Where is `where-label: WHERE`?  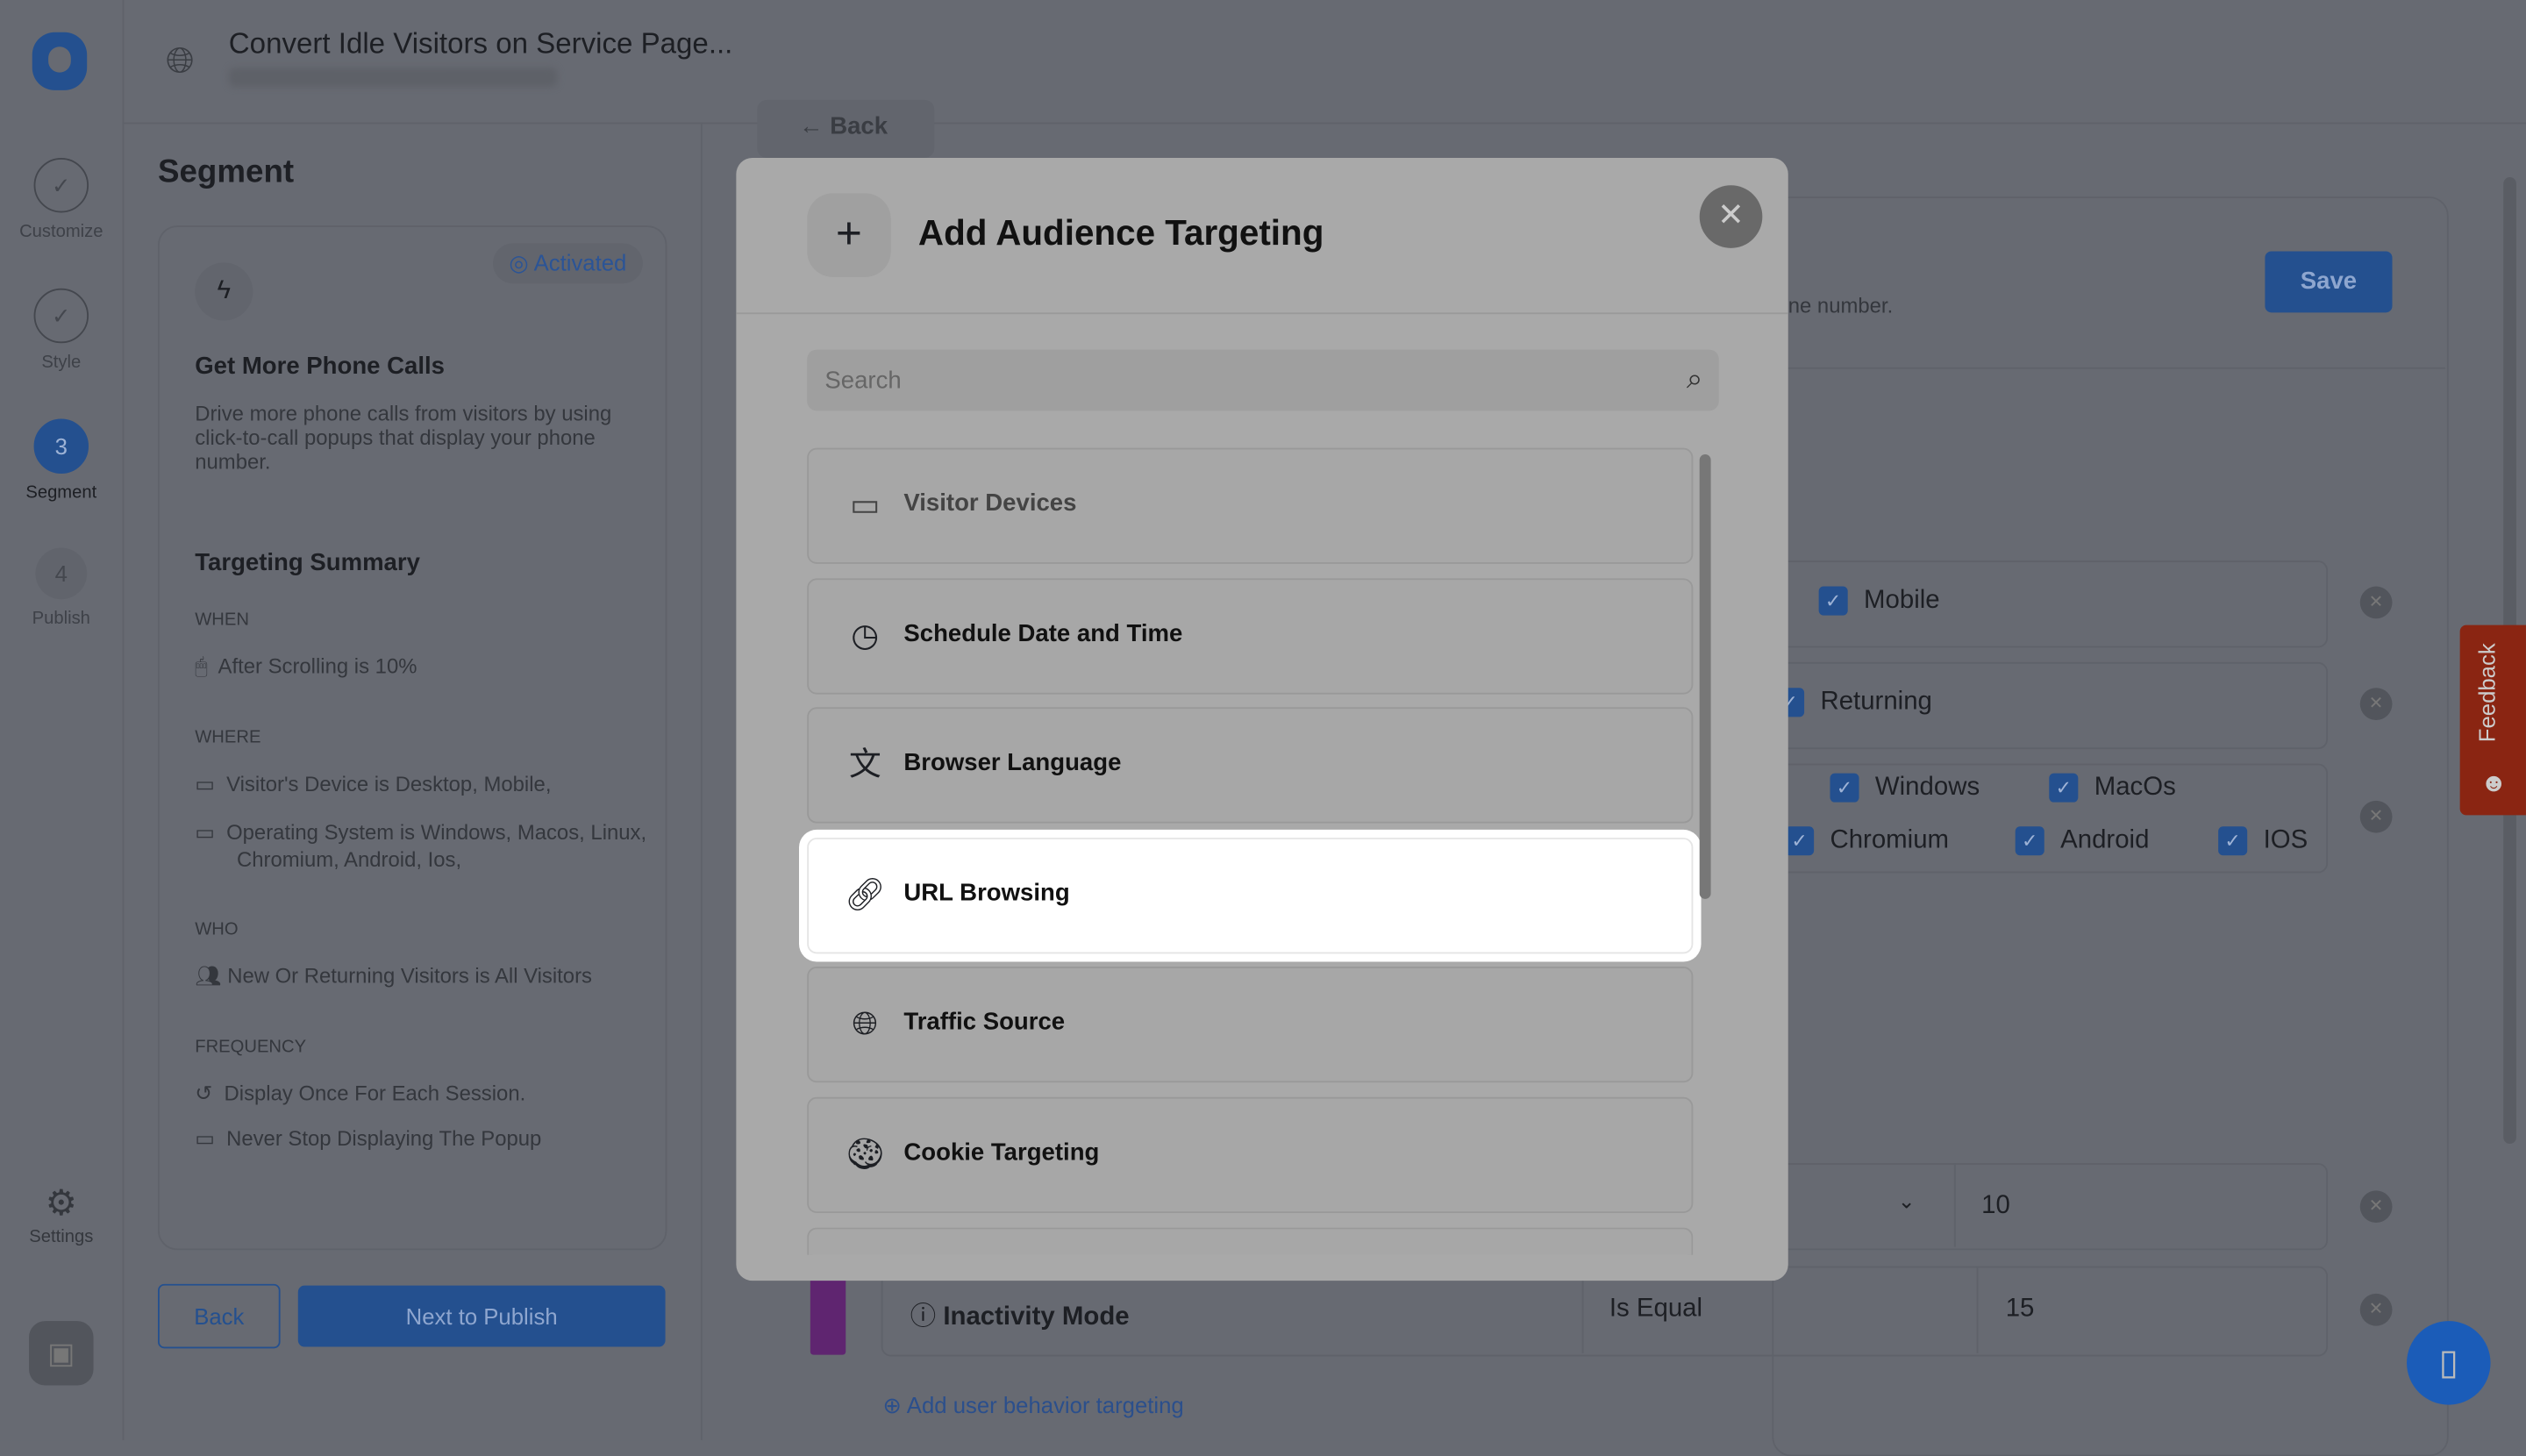 where-label: WHERE is located at coordinates (228, 738).